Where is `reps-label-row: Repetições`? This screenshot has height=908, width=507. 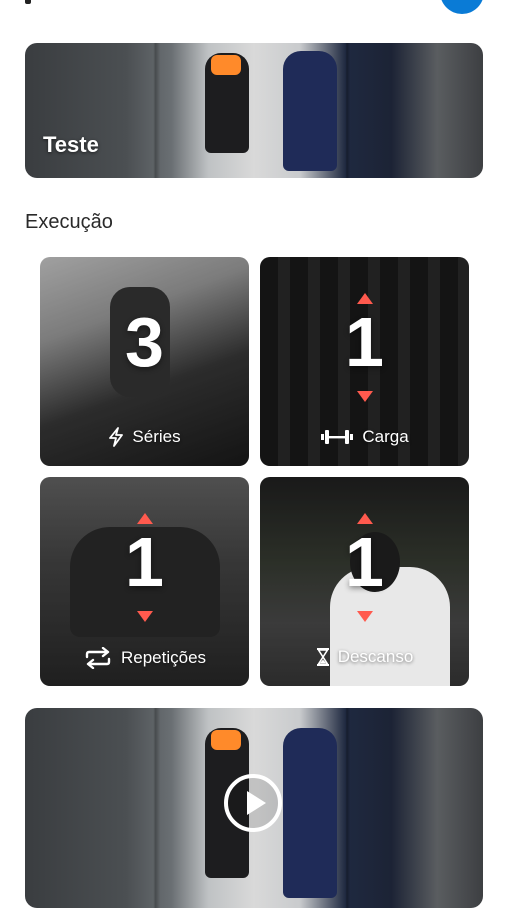
reps-label-row: Repetições is located at coordinates (144, 658).